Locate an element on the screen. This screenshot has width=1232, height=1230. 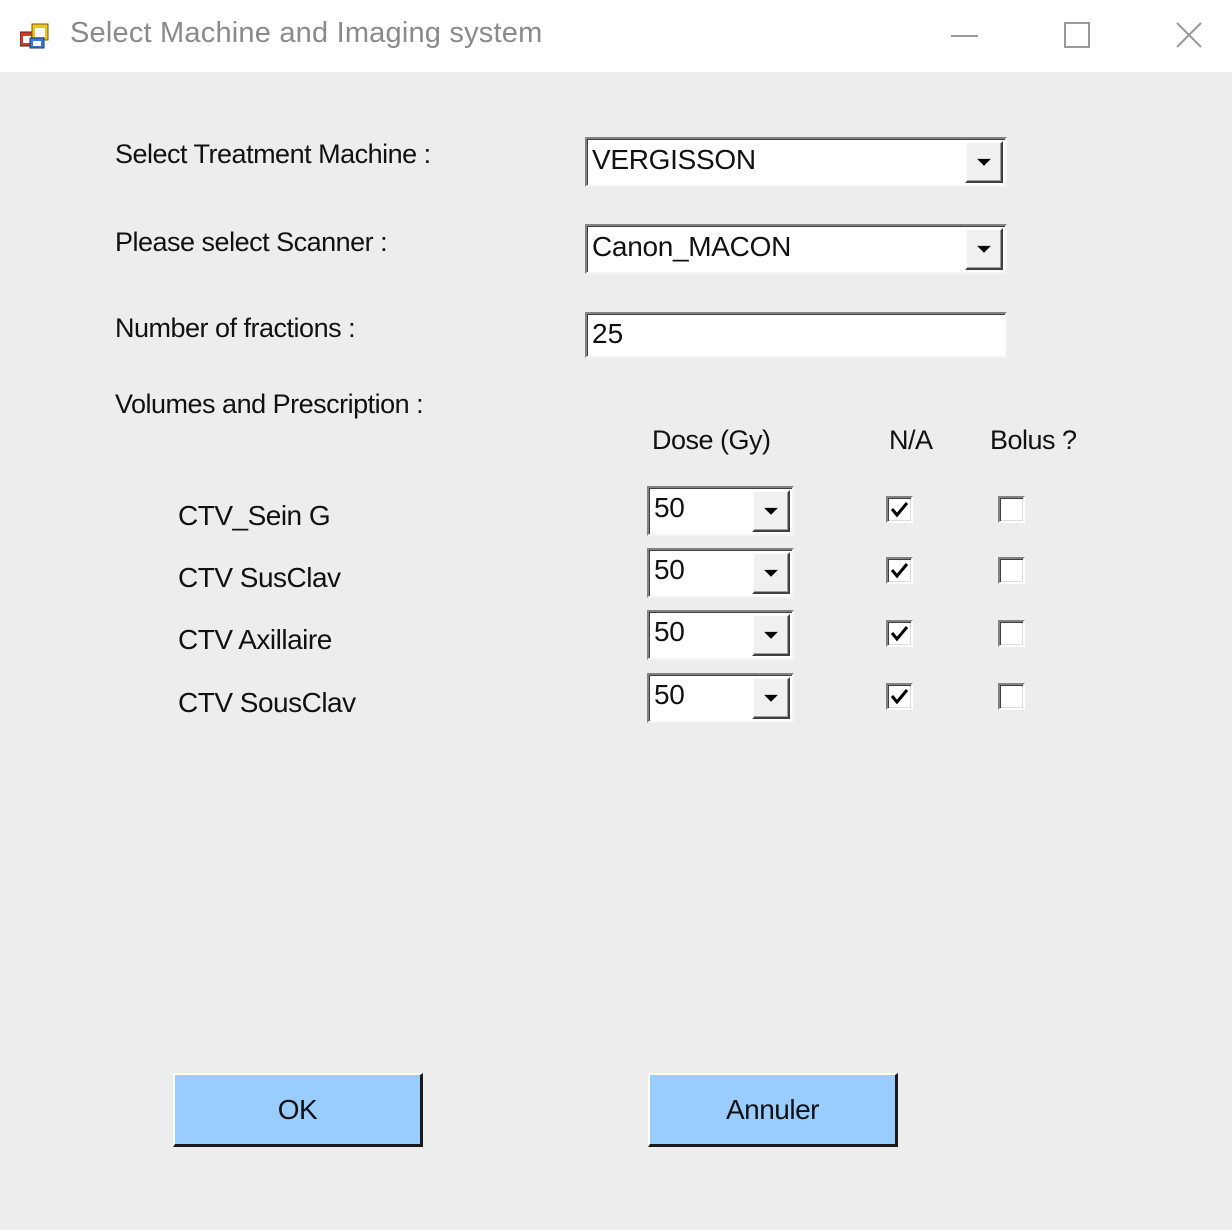
machine-value: VERGISSON is located at coordinates (674, 159).